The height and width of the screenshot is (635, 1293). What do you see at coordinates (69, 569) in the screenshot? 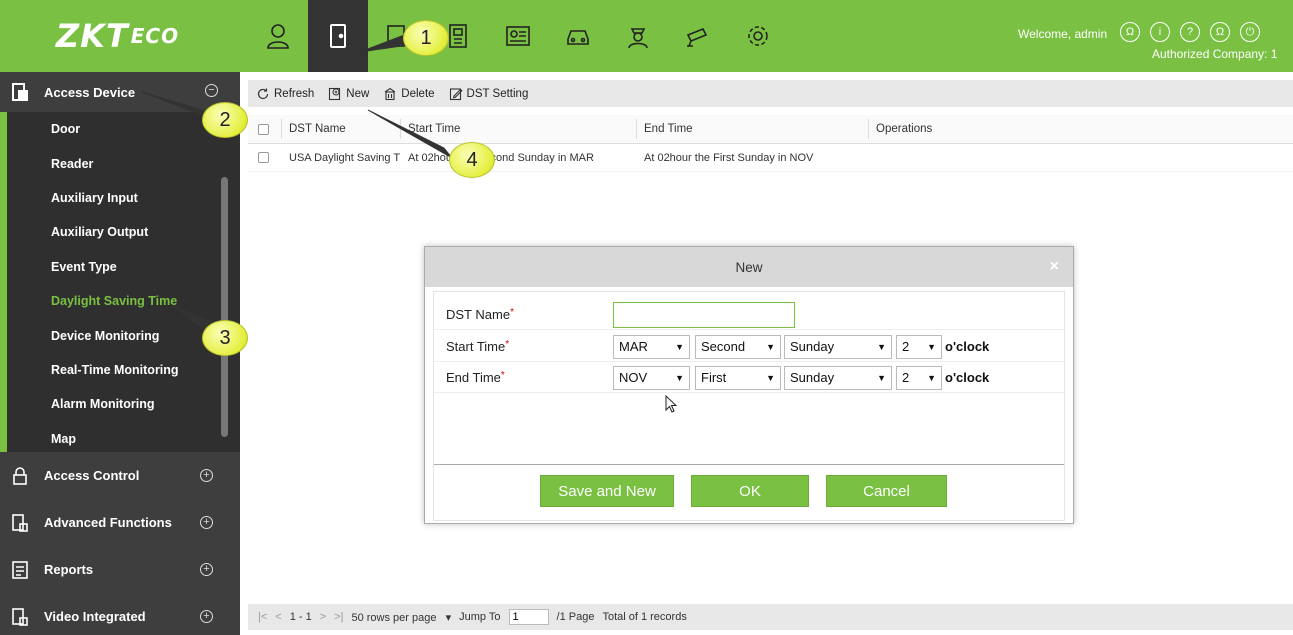
I see `sidebar-group-label: Reports` at bounding box center [69, 569].